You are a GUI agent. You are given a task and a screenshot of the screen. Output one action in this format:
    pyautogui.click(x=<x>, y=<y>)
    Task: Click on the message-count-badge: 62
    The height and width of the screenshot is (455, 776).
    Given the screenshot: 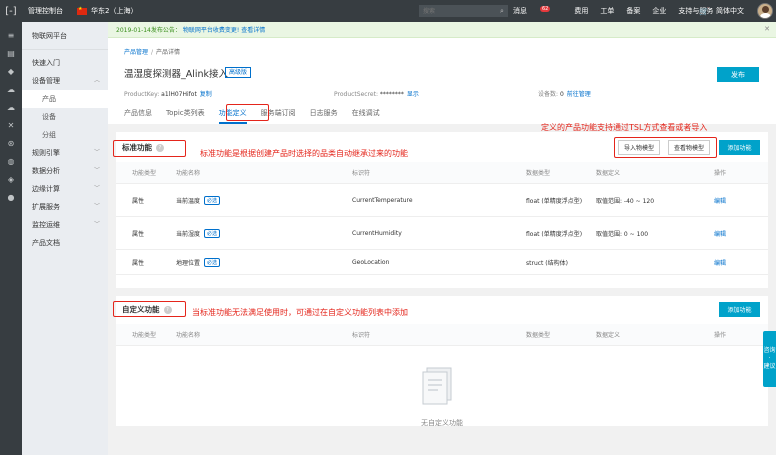 What is the action you would take?
    pyautogui.click(x=545, y=9)
    